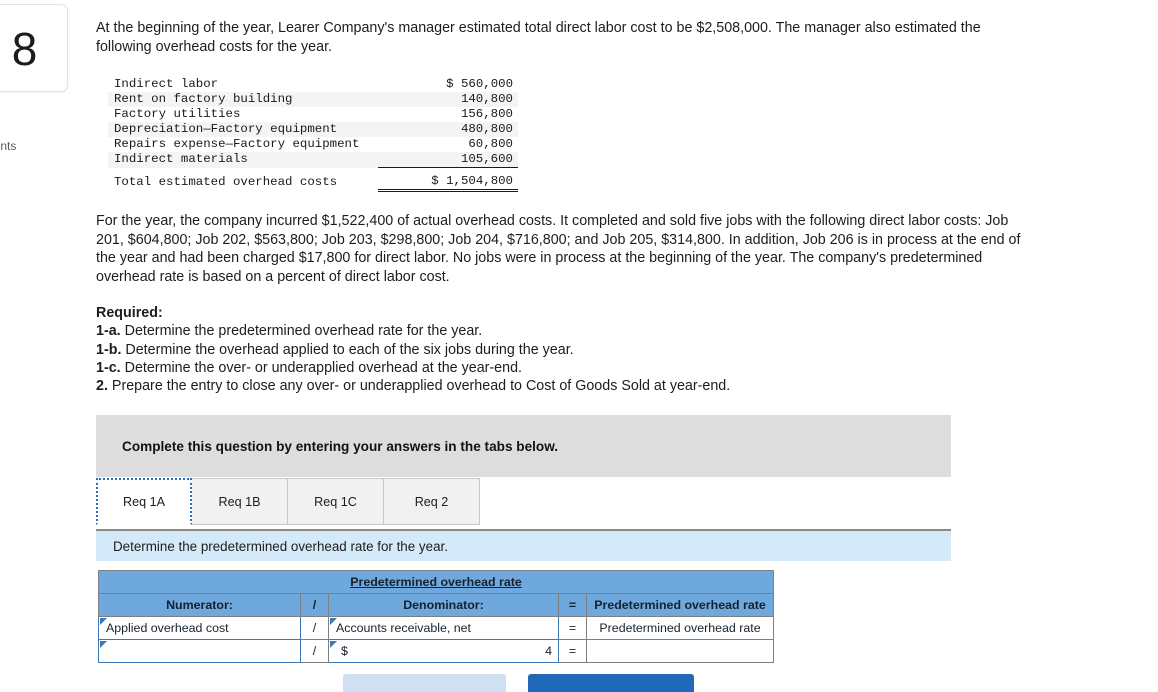 This screenshot has height=692, width=1158. I want to click on overhead-row-amount: 480,800, so click(448, 129).